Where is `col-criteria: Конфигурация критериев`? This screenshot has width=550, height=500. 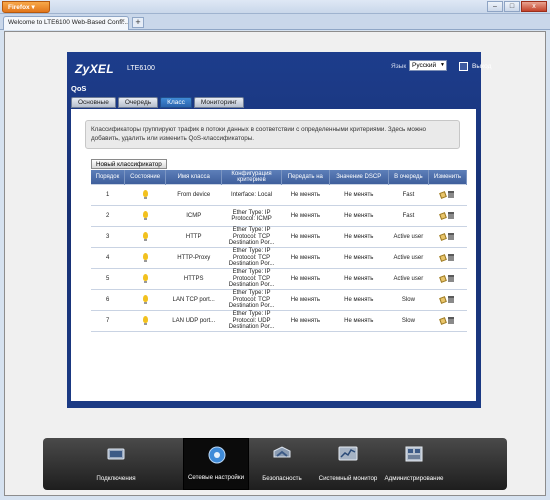
col-criteria: Конфигурация критериев is located at coordinates (252, 177).